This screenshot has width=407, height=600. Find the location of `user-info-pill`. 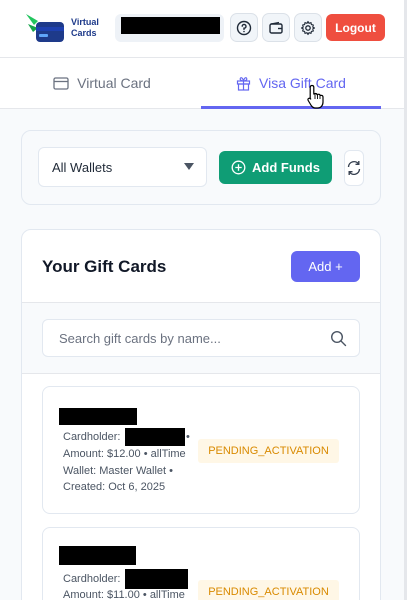

user-info-pill is located at coordinates (169, 28).